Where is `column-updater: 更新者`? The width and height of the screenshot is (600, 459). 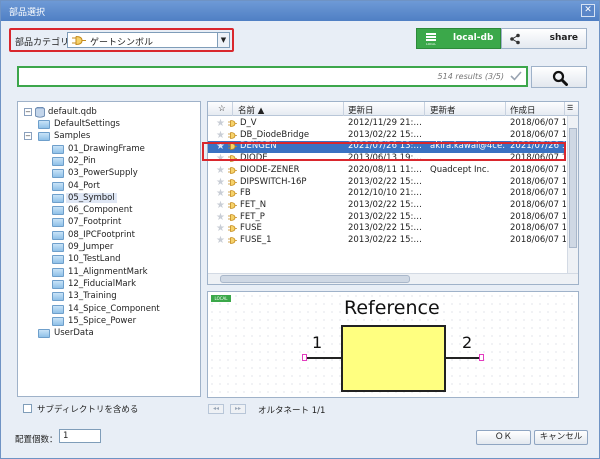
column-updater: 更新者 is located at coordinates (443, 110).